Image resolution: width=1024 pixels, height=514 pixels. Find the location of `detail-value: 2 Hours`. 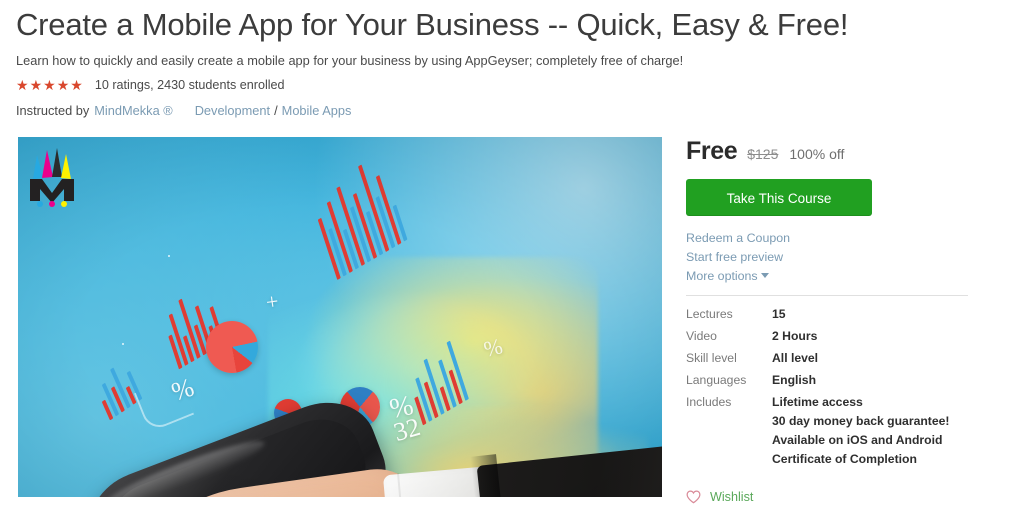

detail-value: 2 Hours is located at coordinates (795, 336).